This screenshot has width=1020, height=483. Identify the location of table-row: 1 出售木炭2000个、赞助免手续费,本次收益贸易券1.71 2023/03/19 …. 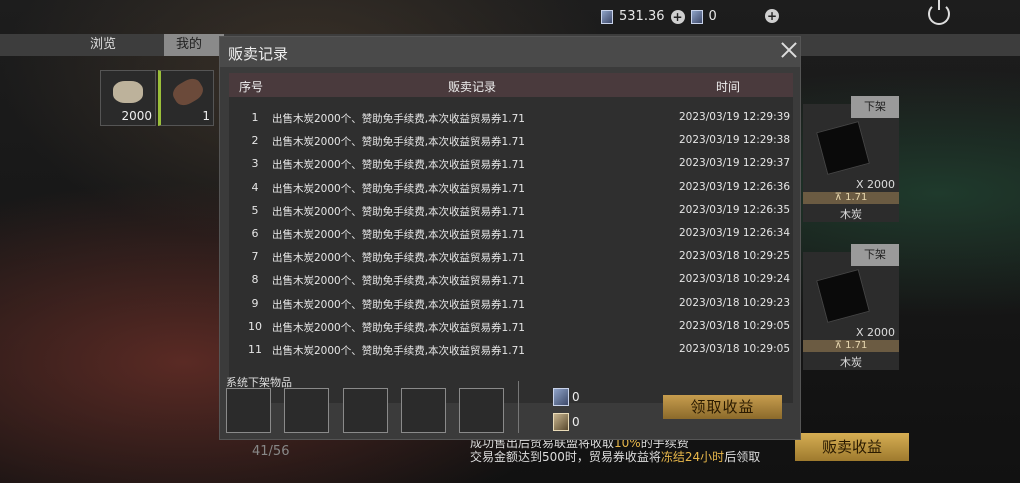
(511, 117).